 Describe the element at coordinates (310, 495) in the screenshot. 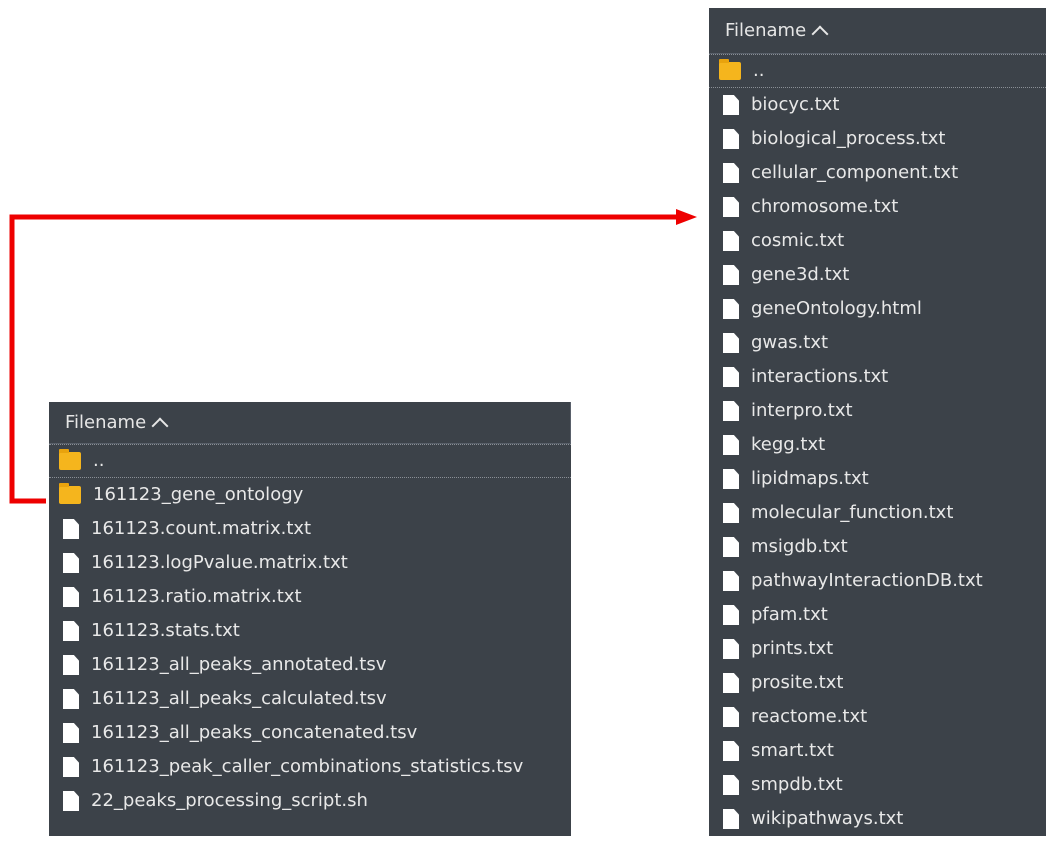

I see `list-item-folder: 161123_gene_ontology` at that location.